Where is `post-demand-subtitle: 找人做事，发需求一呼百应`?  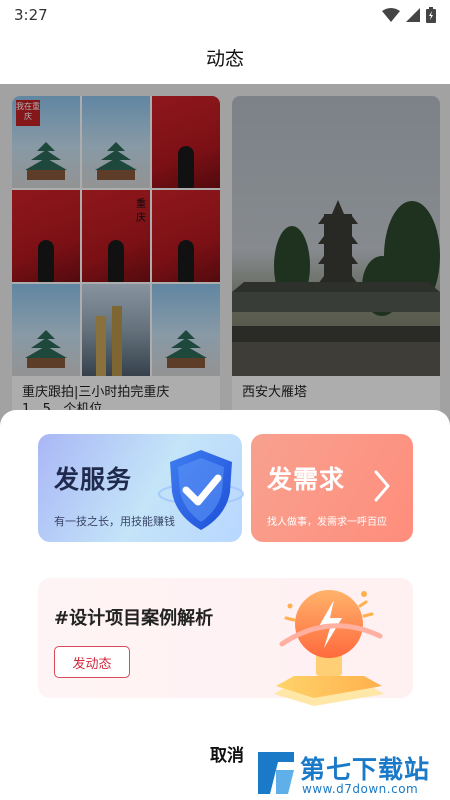 post-demand-subtitle: 找人做事，发需求一呼百应 is located at coordinates (327, 522).